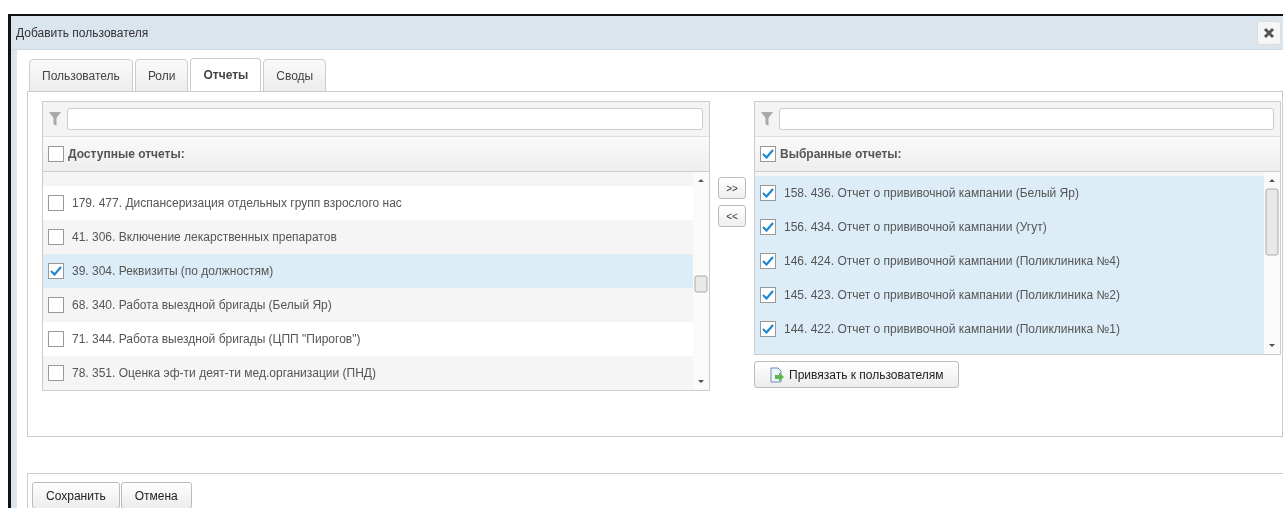 The width and height of the screenshot is (1283, 508). I want to click on move-button: <<, so click(732, 216).